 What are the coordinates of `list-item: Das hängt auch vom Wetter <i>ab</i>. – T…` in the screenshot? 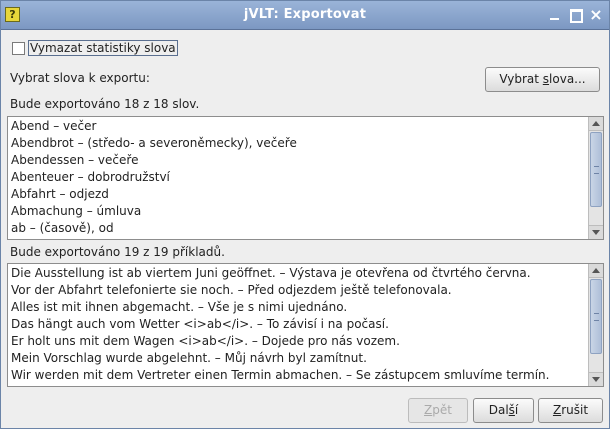 It's located at (297, 324).